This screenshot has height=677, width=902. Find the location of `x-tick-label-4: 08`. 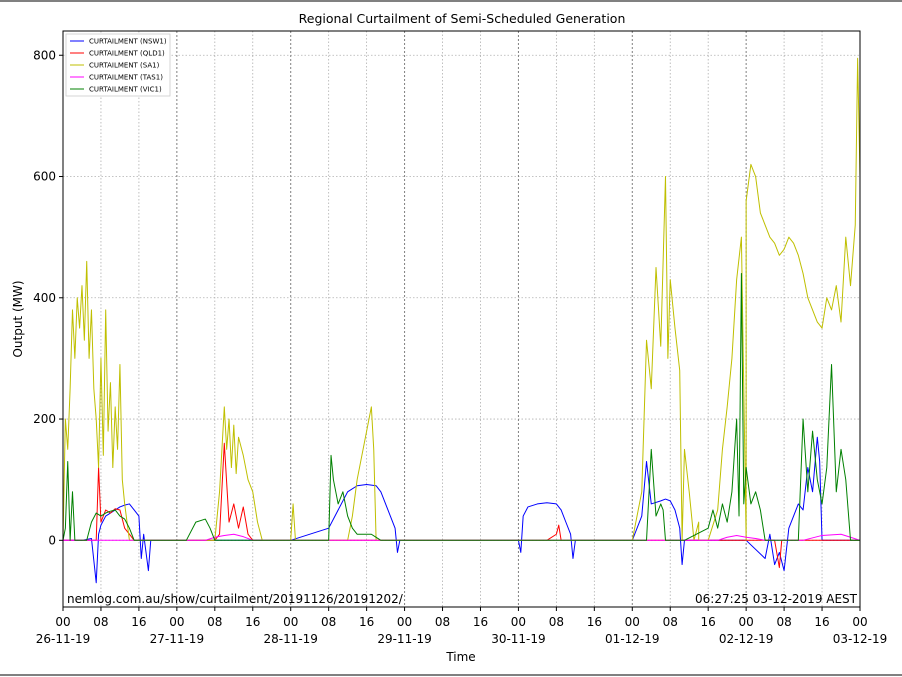

x-tick-label-4: 08 is located at coordinates (214, 622).